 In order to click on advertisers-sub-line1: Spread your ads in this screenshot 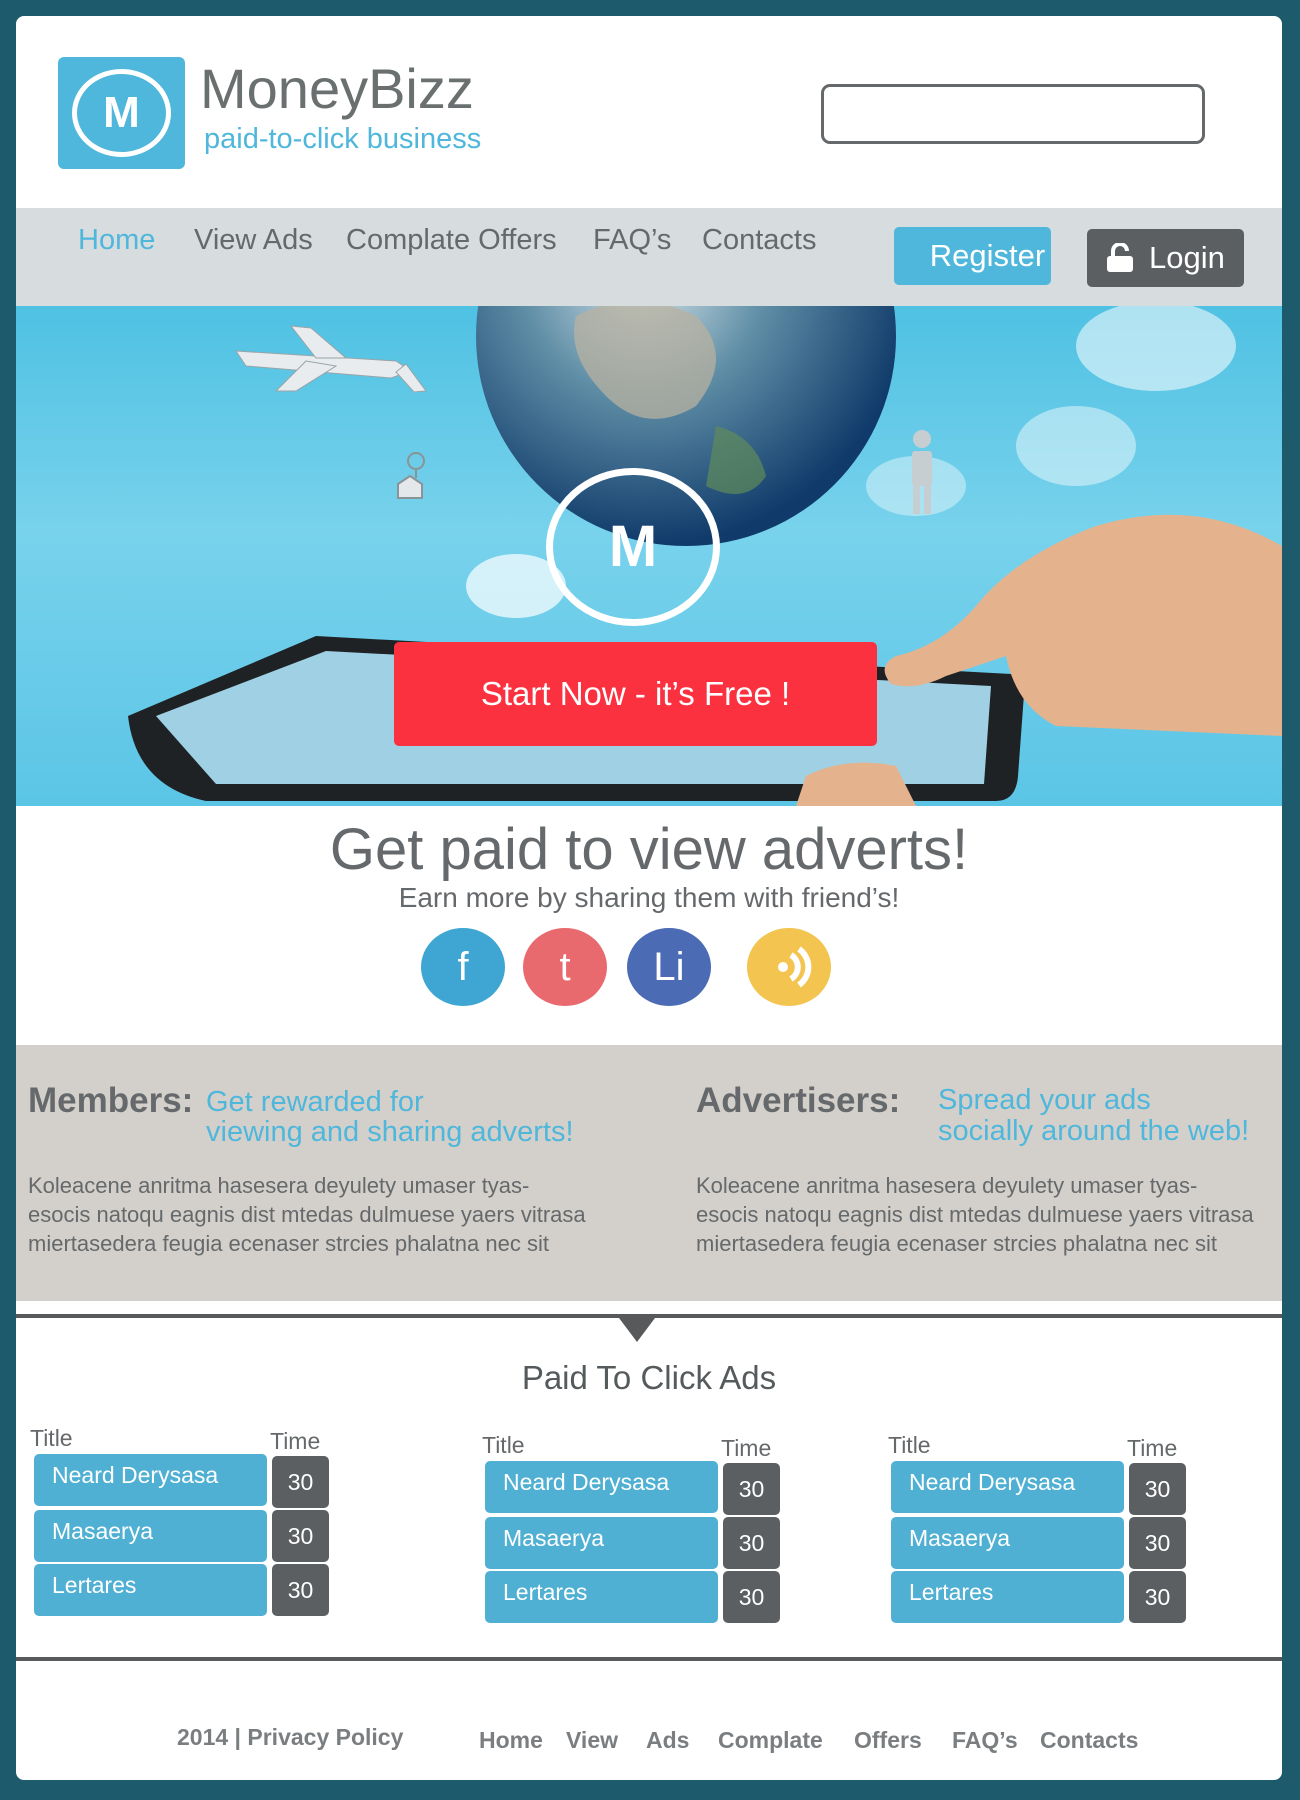, I will do `click(1044, 1100)`.